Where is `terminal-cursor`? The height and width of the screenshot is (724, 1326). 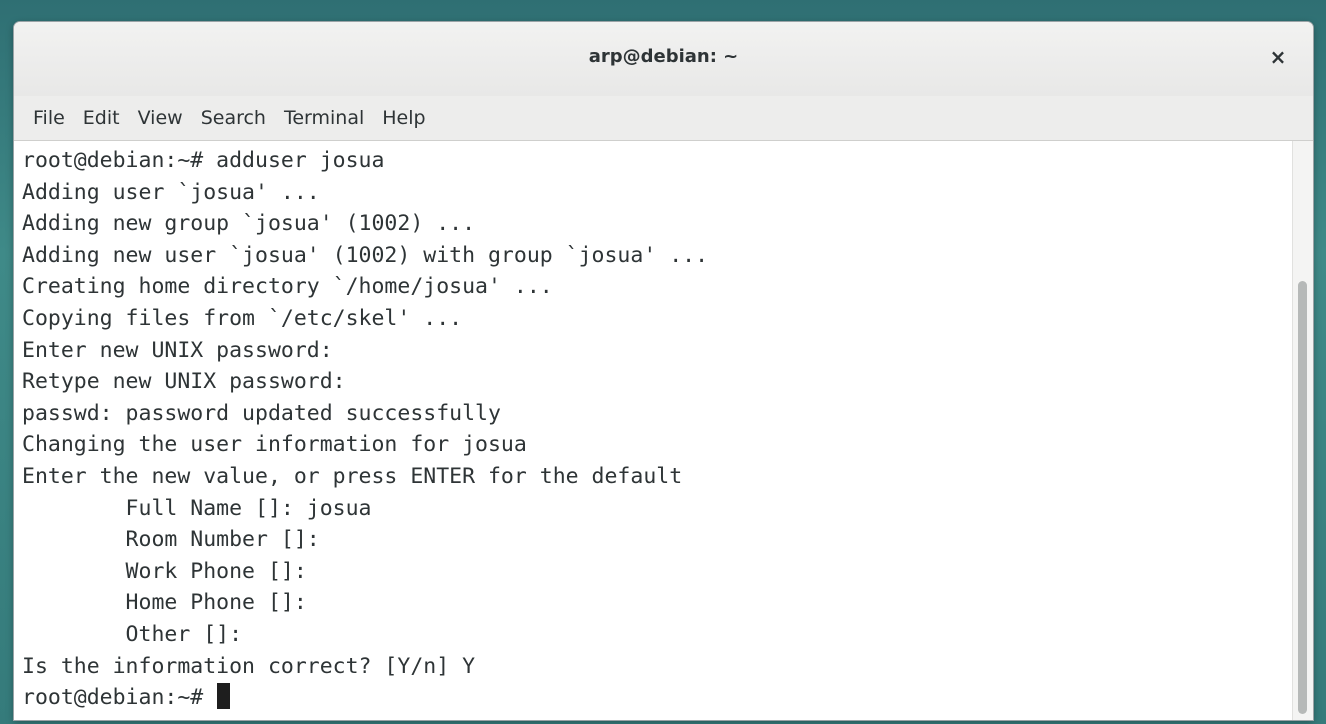
terminal-cursor is located at coordinates (224, 696).